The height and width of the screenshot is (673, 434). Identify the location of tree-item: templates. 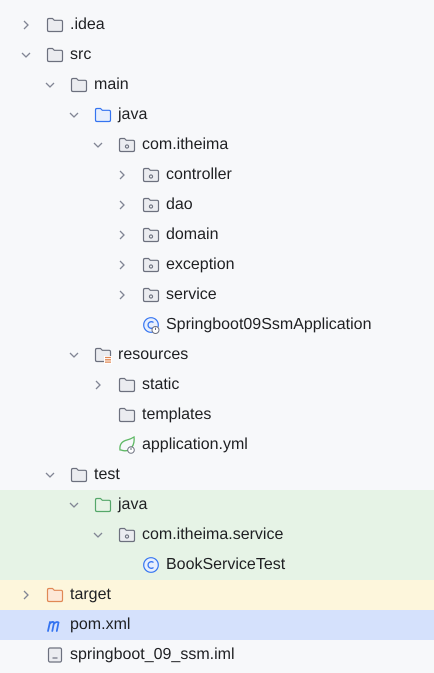
(217, 415).